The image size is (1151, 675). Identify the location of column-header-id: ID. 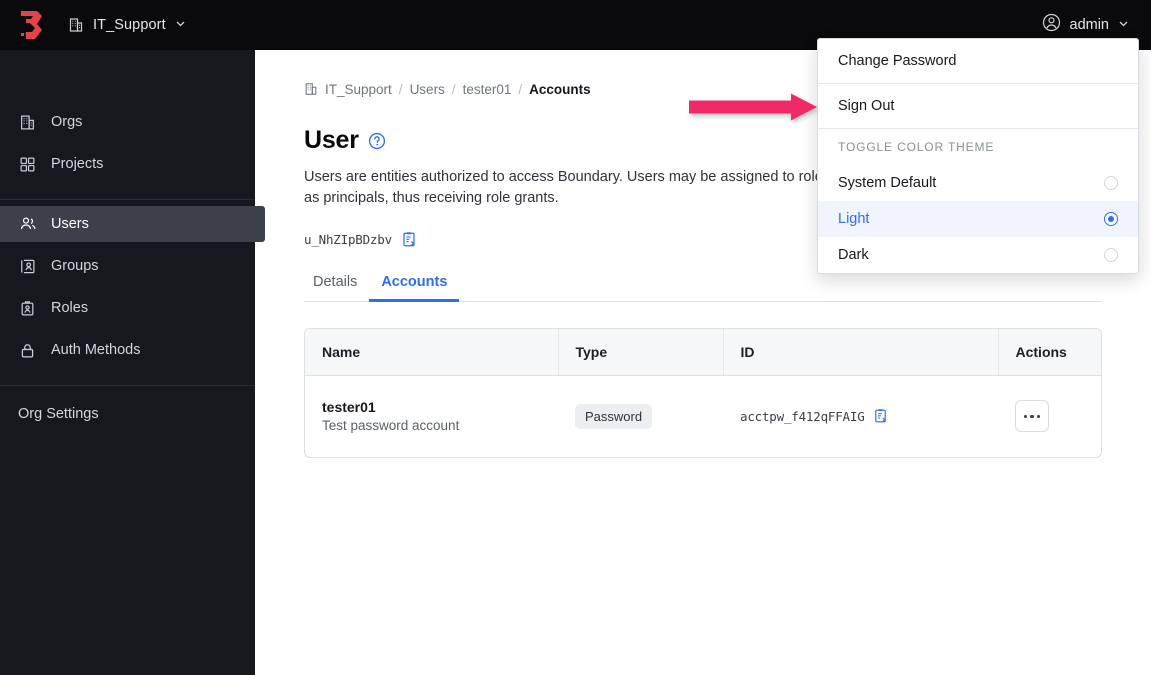
(861, 352).